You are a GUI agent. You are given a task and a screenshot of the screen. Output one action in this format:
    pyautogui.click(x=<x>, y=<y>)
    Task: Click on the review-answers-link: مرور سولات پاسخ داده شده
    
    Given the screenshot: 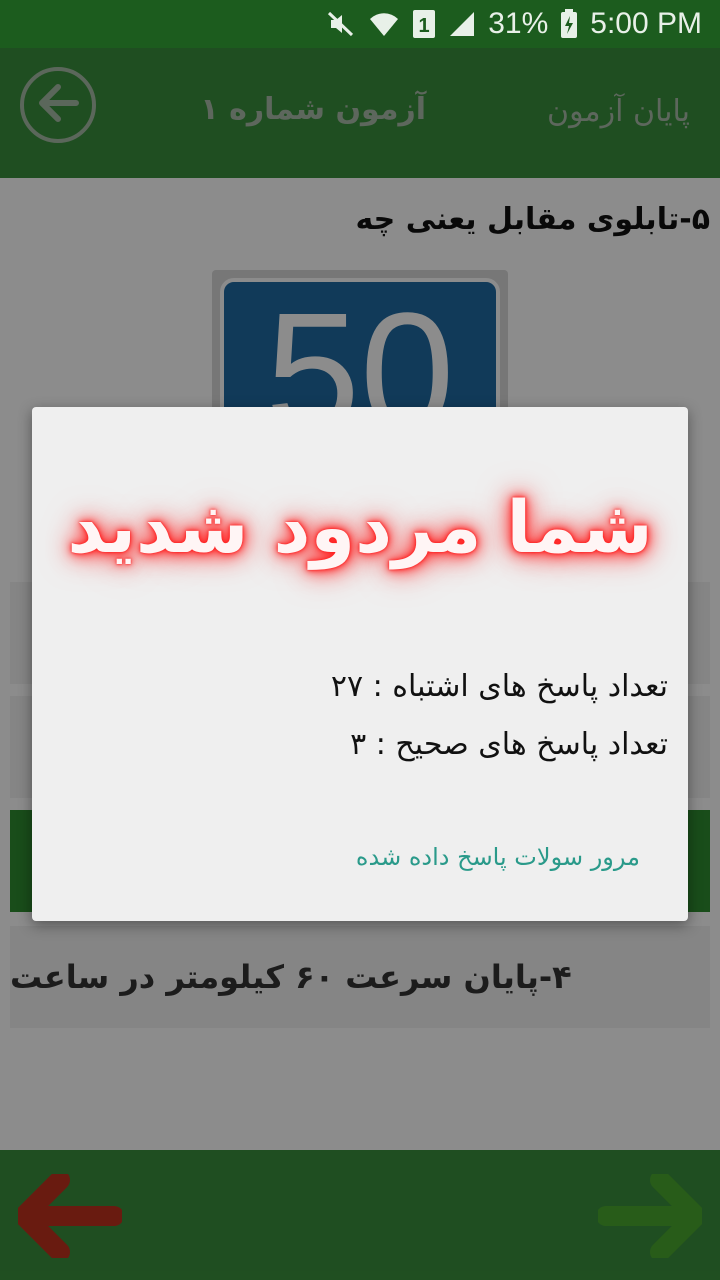 What is the action you would take?
    pyautogui.click(x=498, y=857)
    